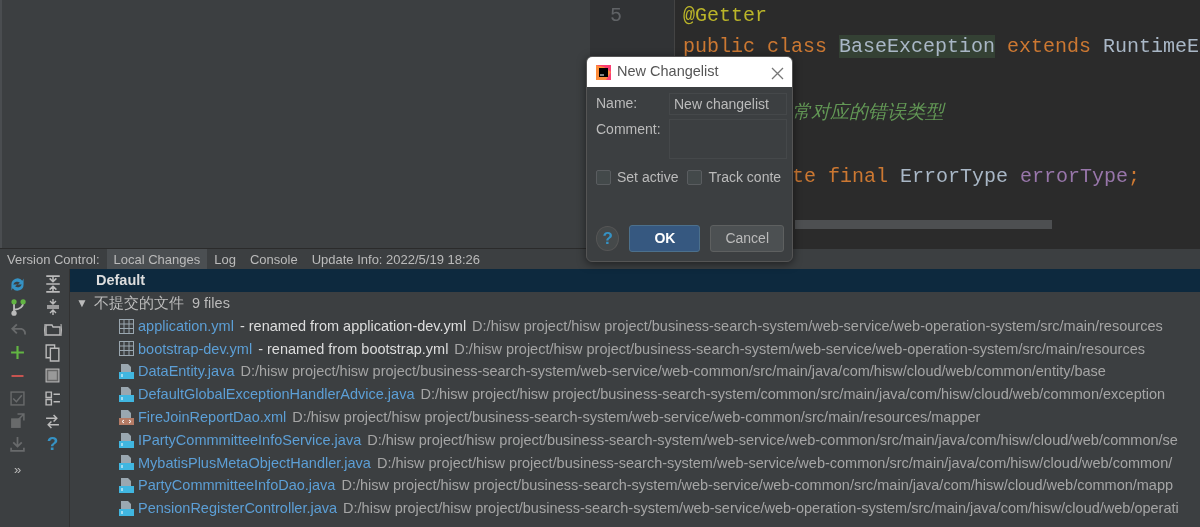 The image size is (1200, 527). What do you see at coordinates (793, 395) in the screenshot?
I see `file-path: D:/hisw project/hisw project/business-search-system/common/src/main/java/com/hisw/cloud/web/common/exception` at bounding box center [793, 395].